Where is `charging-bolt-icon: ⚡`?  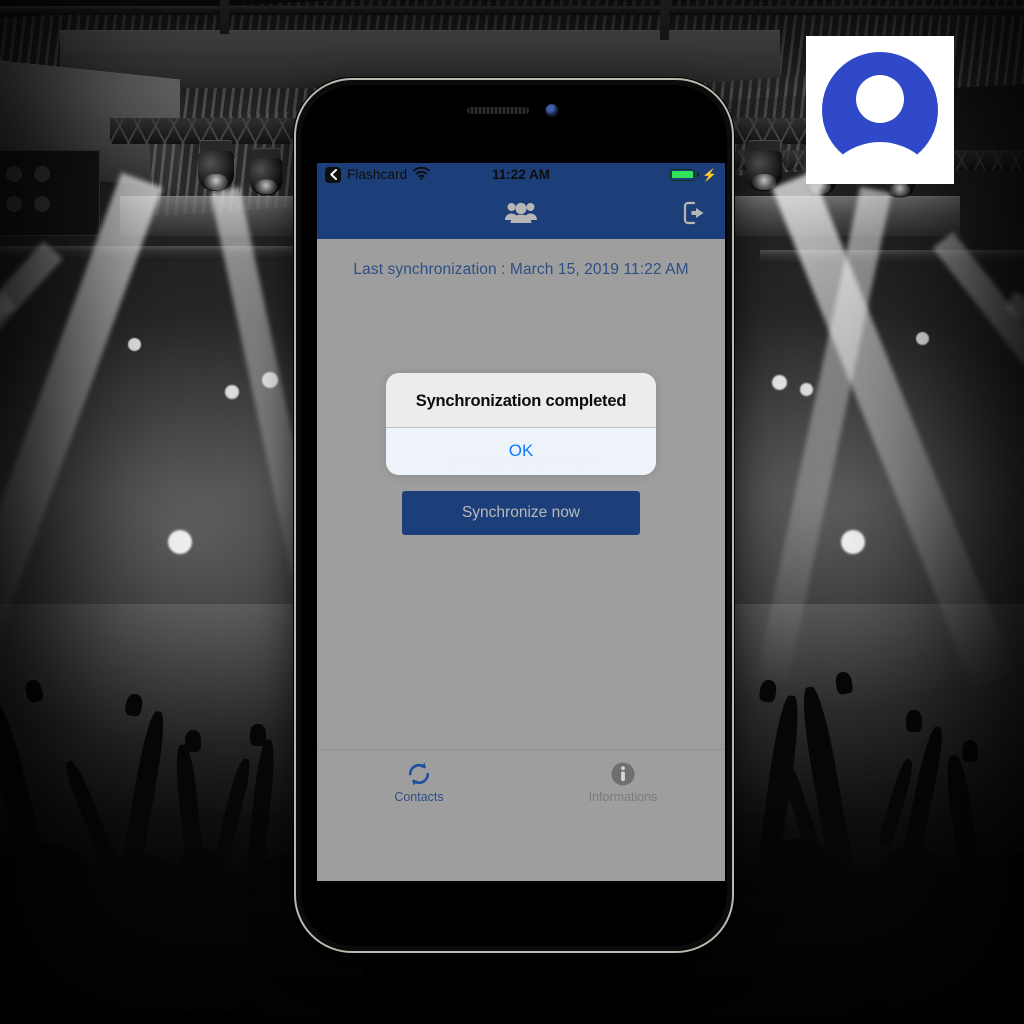 charging-bolt-icon: ⚡ is located at coordinates (709, 174).